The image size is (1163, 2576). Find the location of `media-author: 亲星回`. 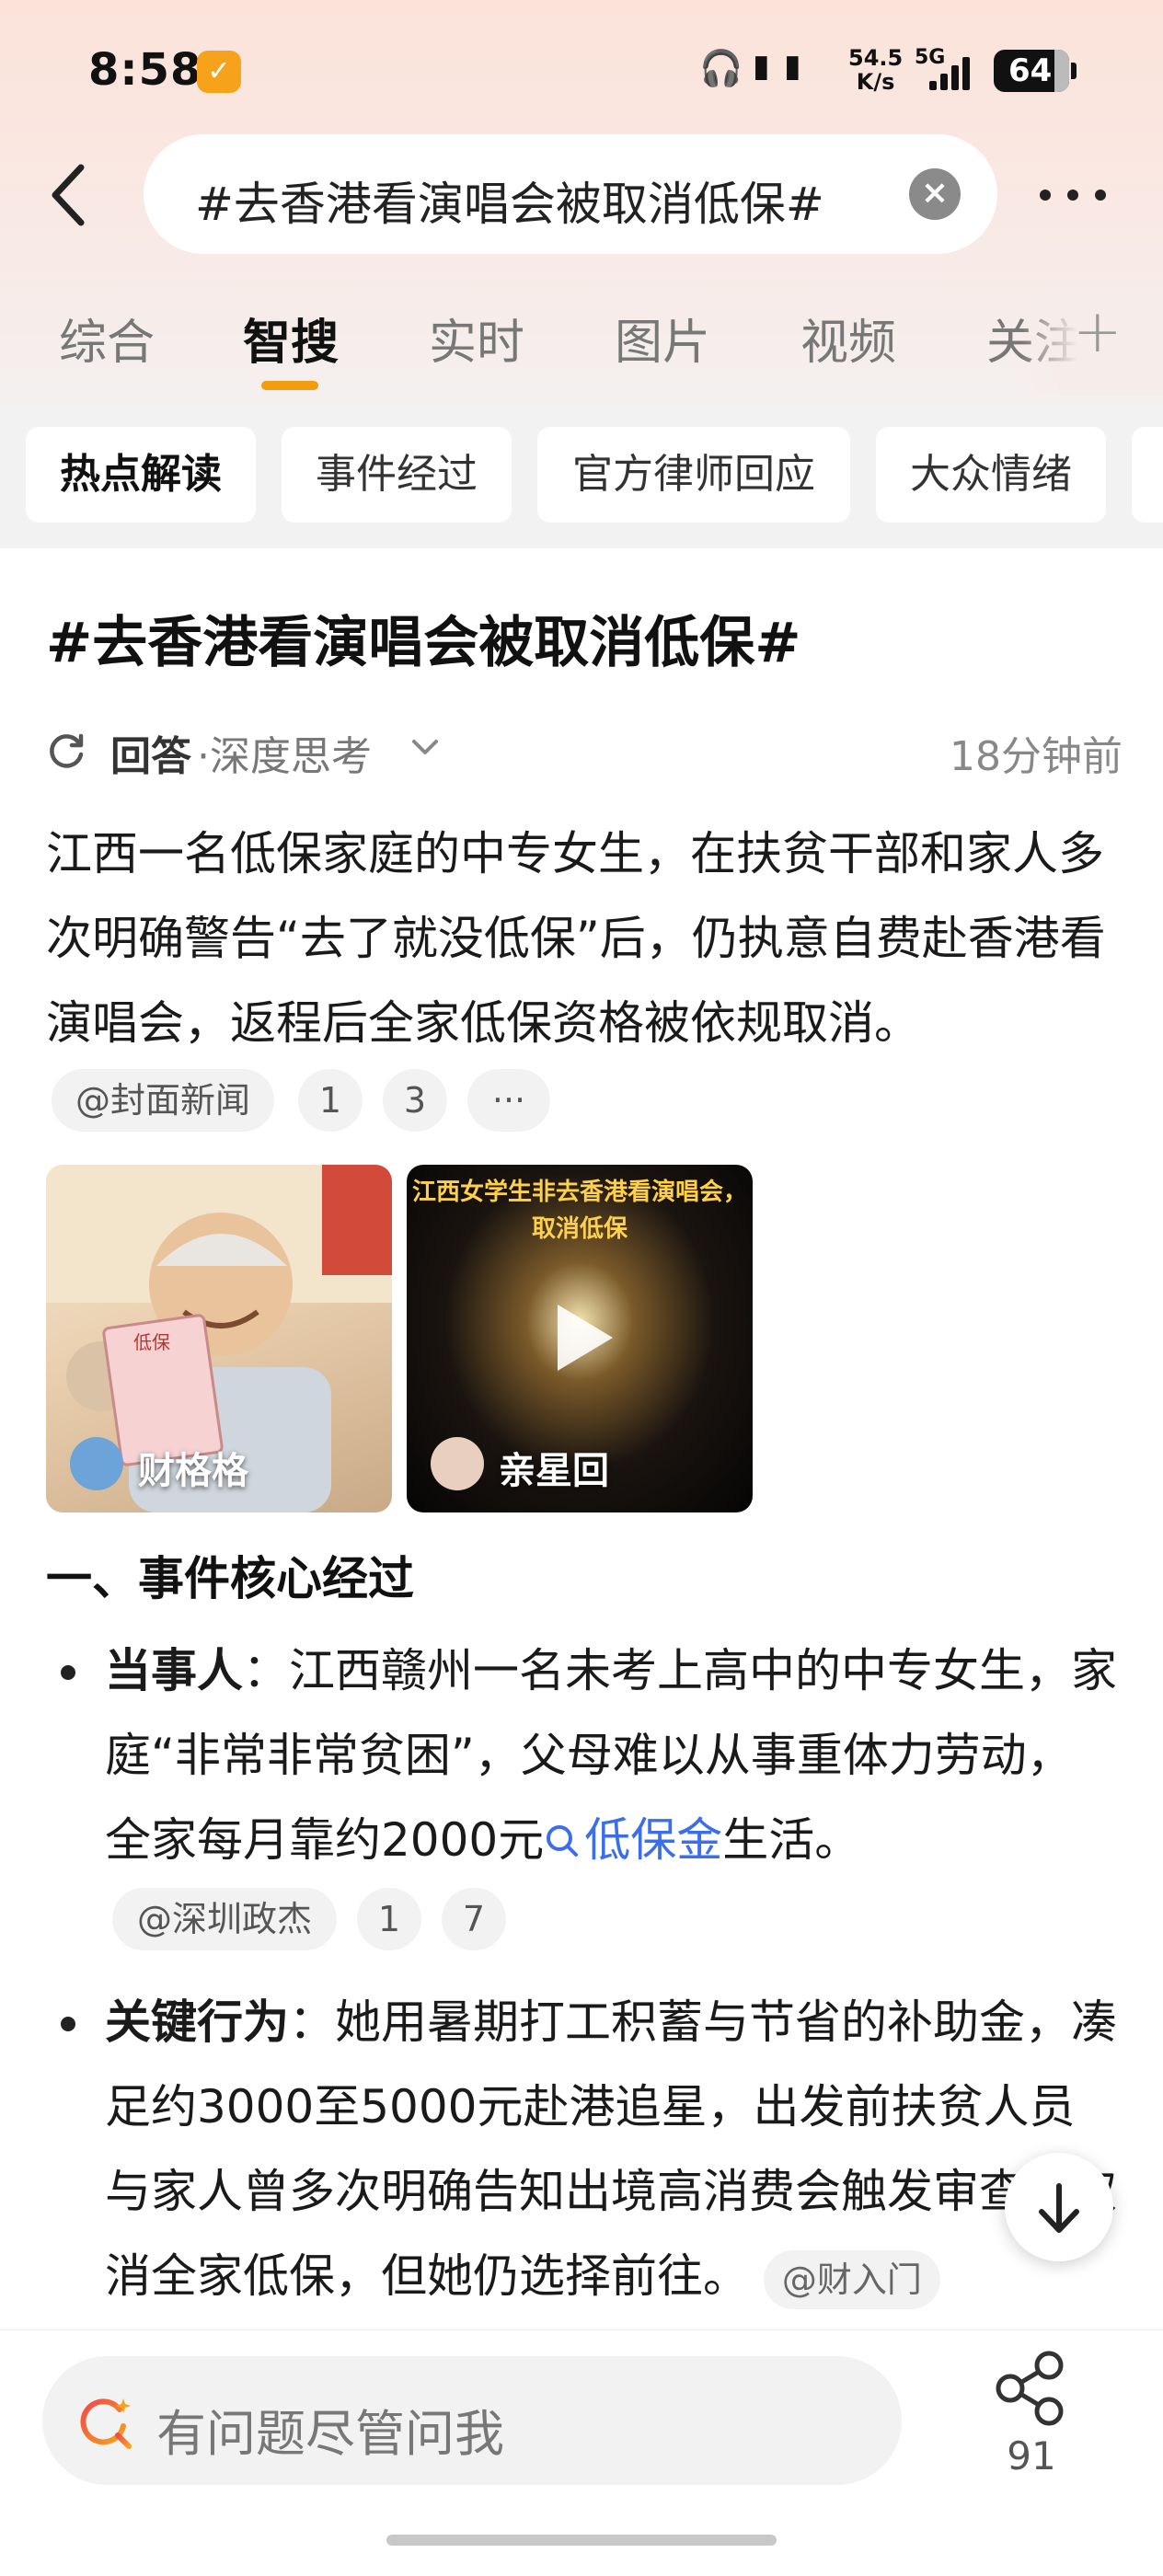

media-author: 亲星回 is located at coordinates (554, 1471).